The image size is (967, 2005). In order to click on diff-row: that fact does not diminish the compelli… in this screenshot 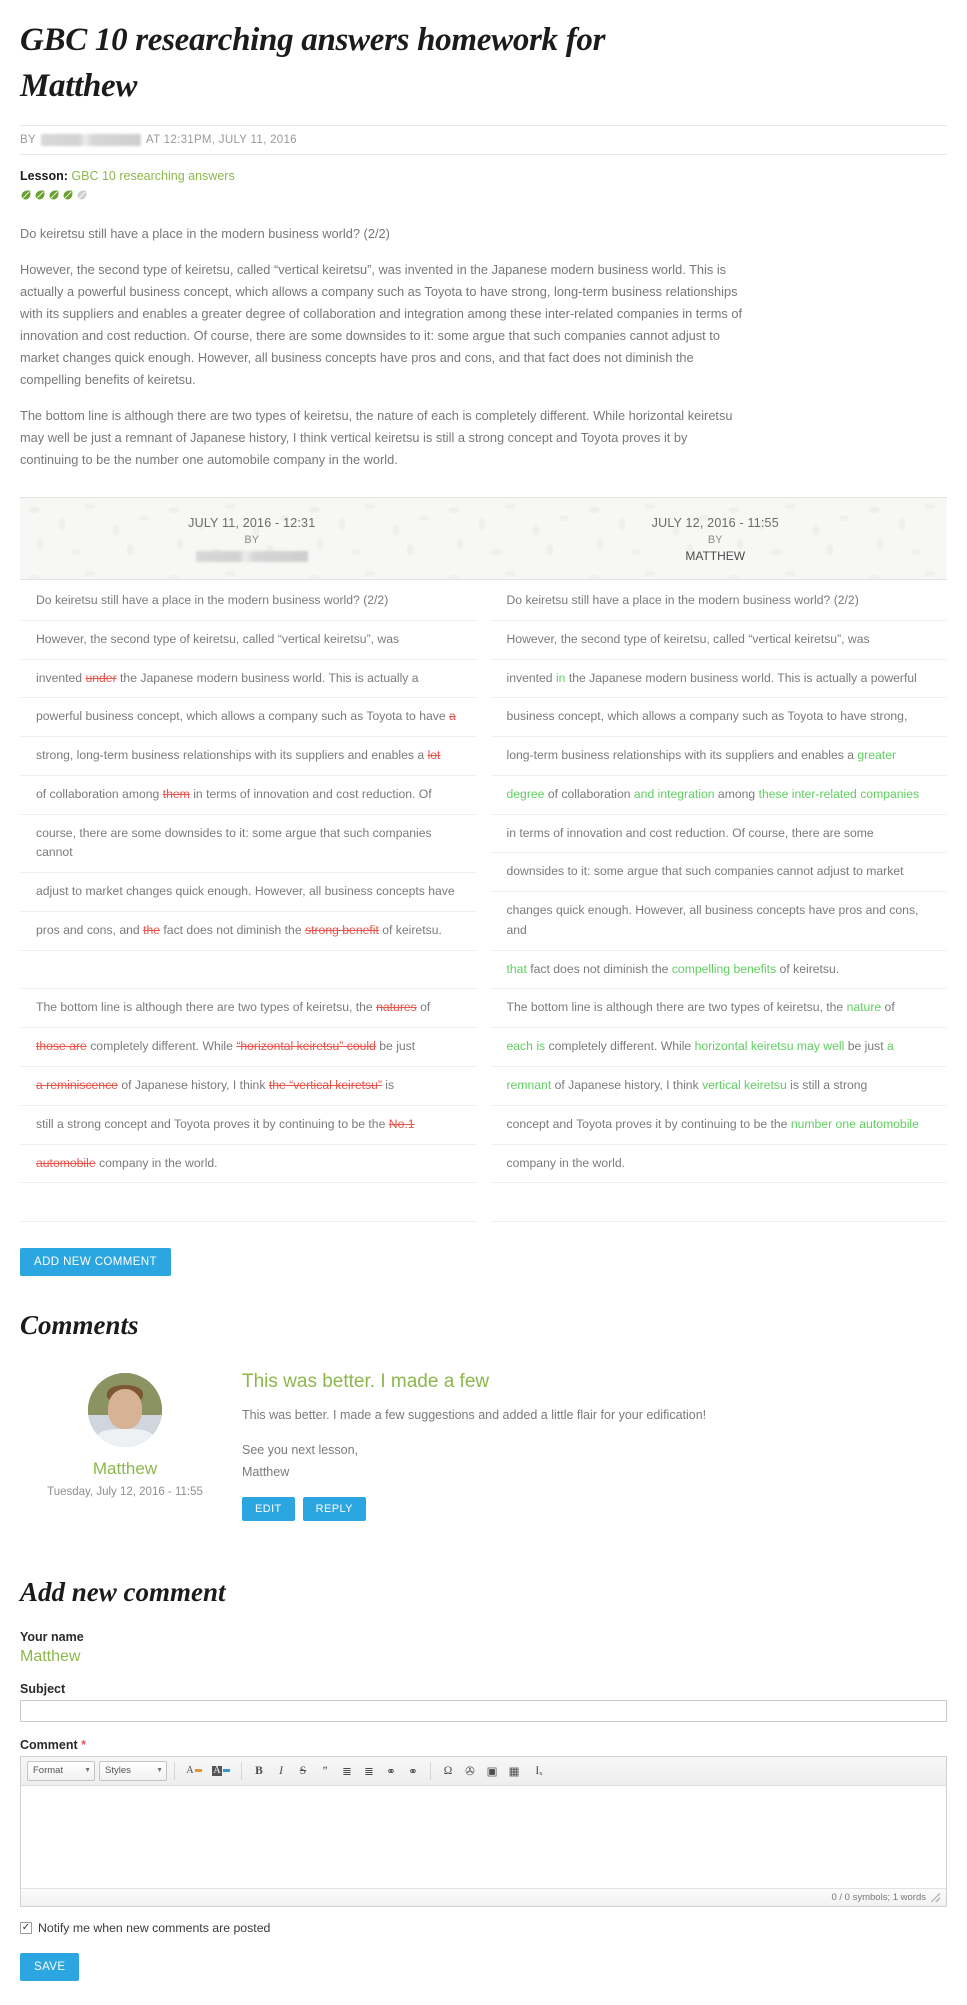, I will do `click(718, 970)`.